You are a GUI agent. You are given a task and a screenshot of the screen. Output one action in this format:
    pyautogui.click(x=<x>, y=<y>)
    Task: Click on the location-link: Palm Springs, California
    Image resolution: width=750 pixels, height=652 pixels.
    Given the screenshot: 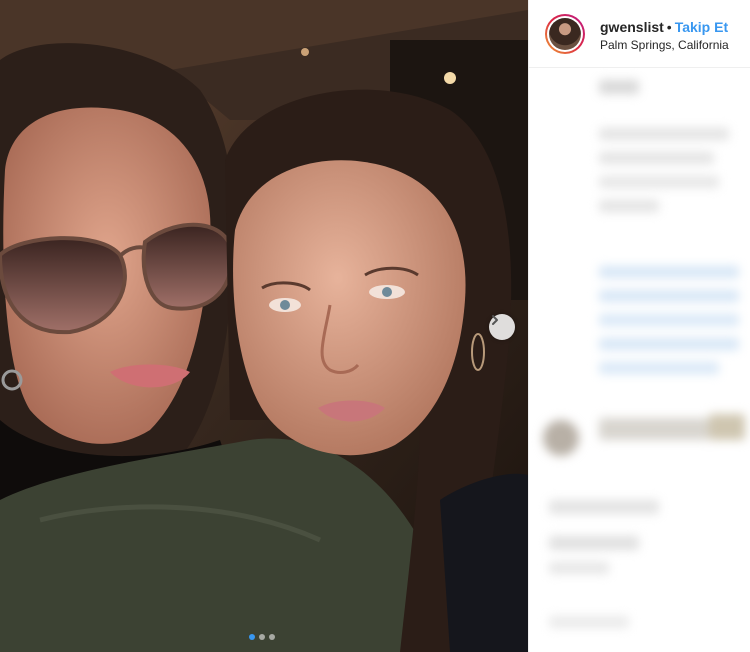 What is the action you would take?
    pyautogui.click(x=664, y=45)
    